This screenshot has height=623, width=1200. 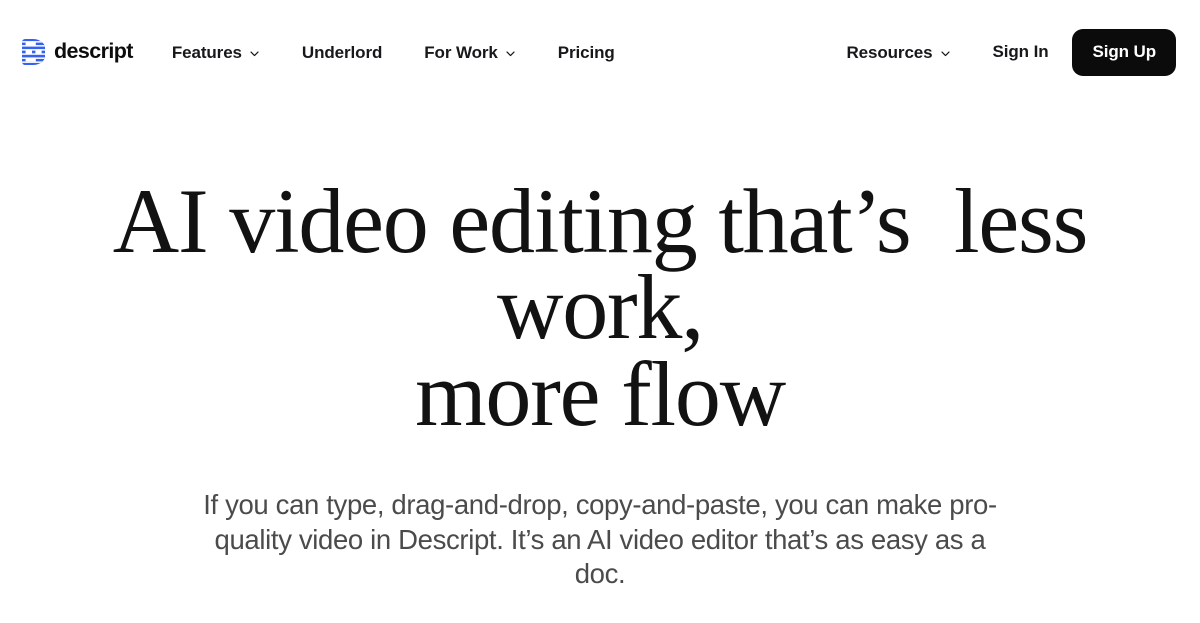 I want to click on sign-up-button: Sign Up, so click(x=1124, y=52).